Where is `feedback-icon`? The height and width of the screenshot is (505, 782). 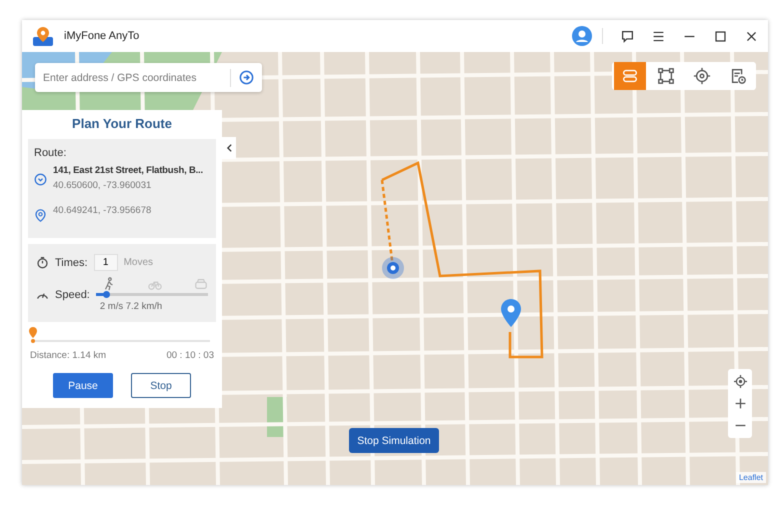 feedback-icon is located at coordinates (627, 36).